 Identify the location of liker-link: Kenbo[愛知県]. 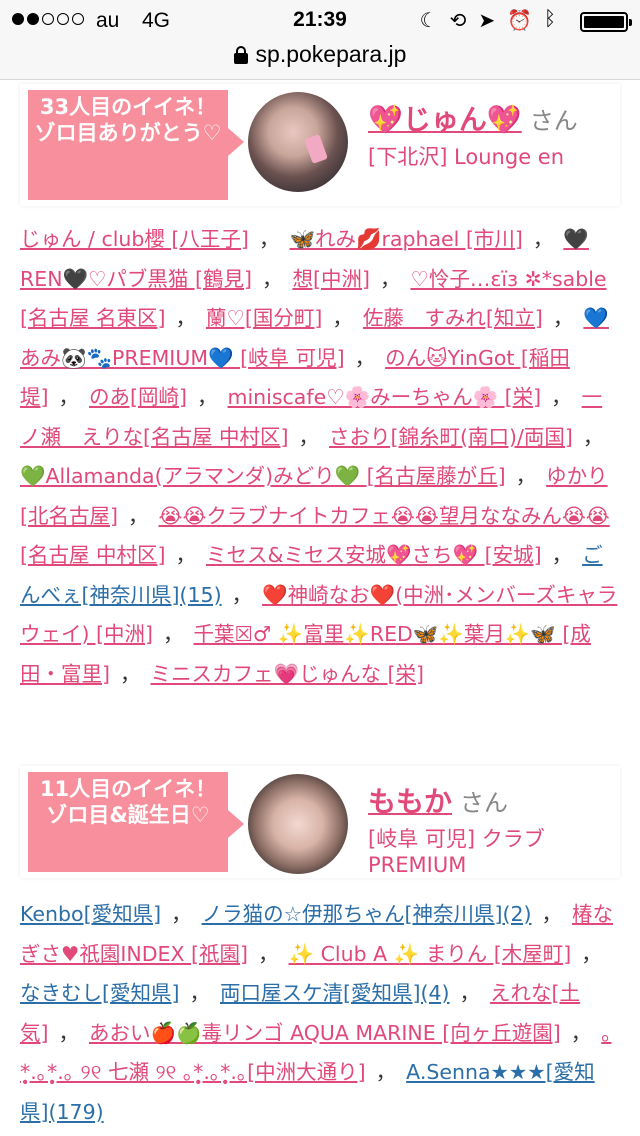
(90, 914).